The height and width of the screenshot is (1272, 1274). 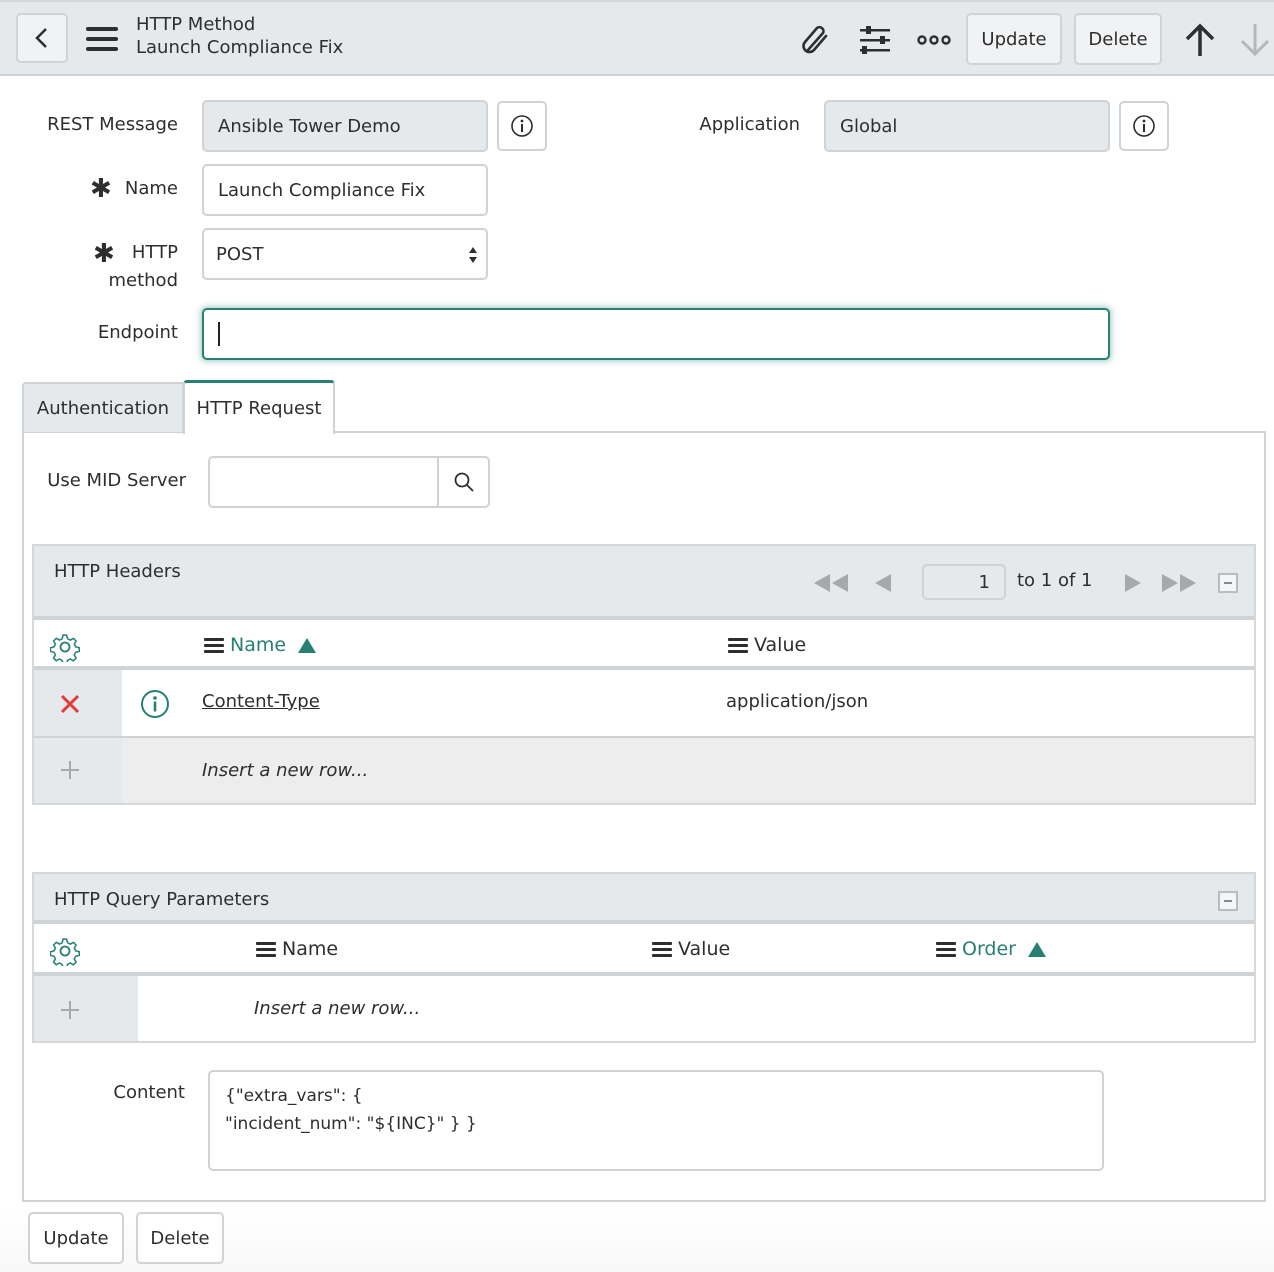 What do you see at coordinates (103, 407) in the screenshot?
I see `tab-authentication: Authentication` at bounding box center [103, 407].